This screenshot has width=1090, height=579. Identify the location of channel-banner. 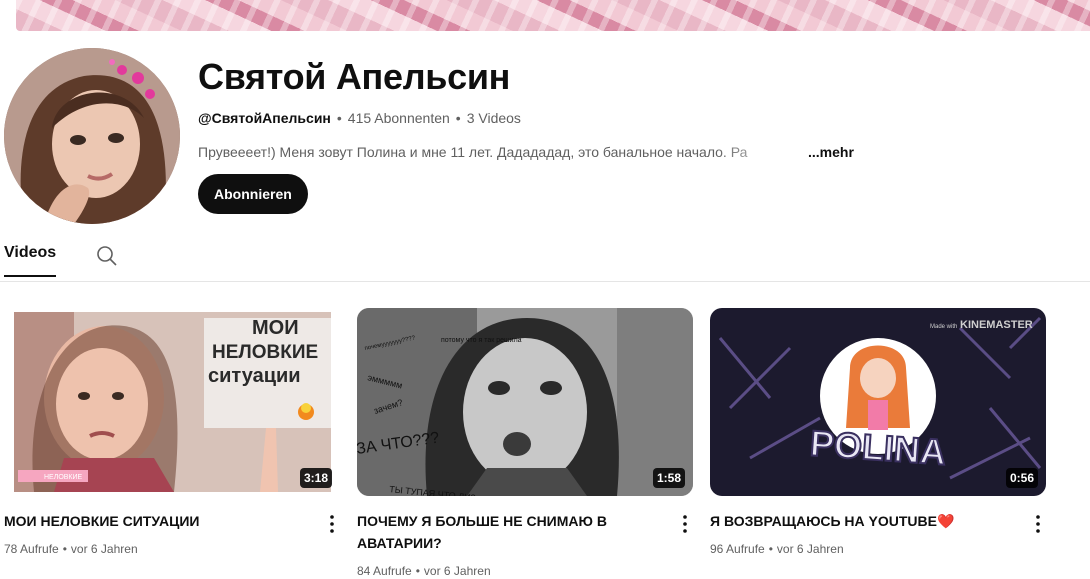
(553, 15).